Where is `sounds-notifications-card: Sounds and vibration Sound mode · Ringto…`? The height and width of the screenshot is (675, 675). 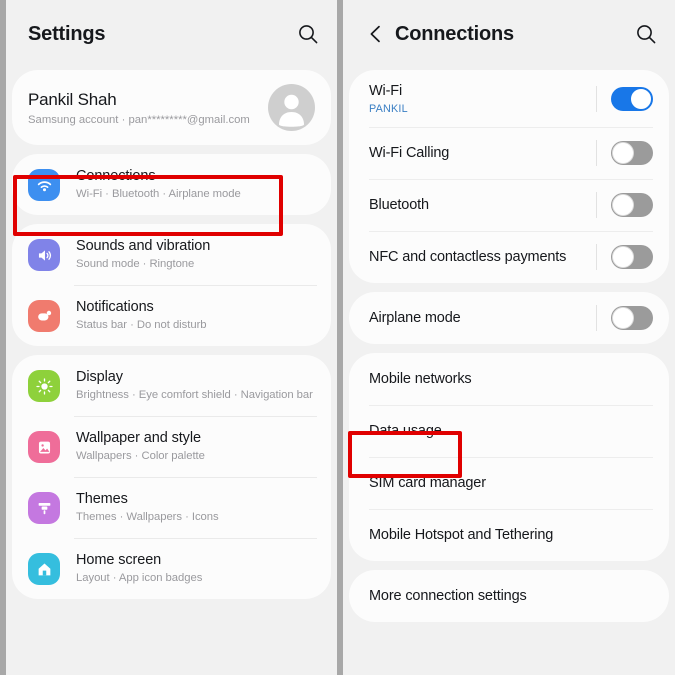
sounds-notifications-card: Sounds and vibration Sound mode · Ringto… is located at coordinates (171, 285).